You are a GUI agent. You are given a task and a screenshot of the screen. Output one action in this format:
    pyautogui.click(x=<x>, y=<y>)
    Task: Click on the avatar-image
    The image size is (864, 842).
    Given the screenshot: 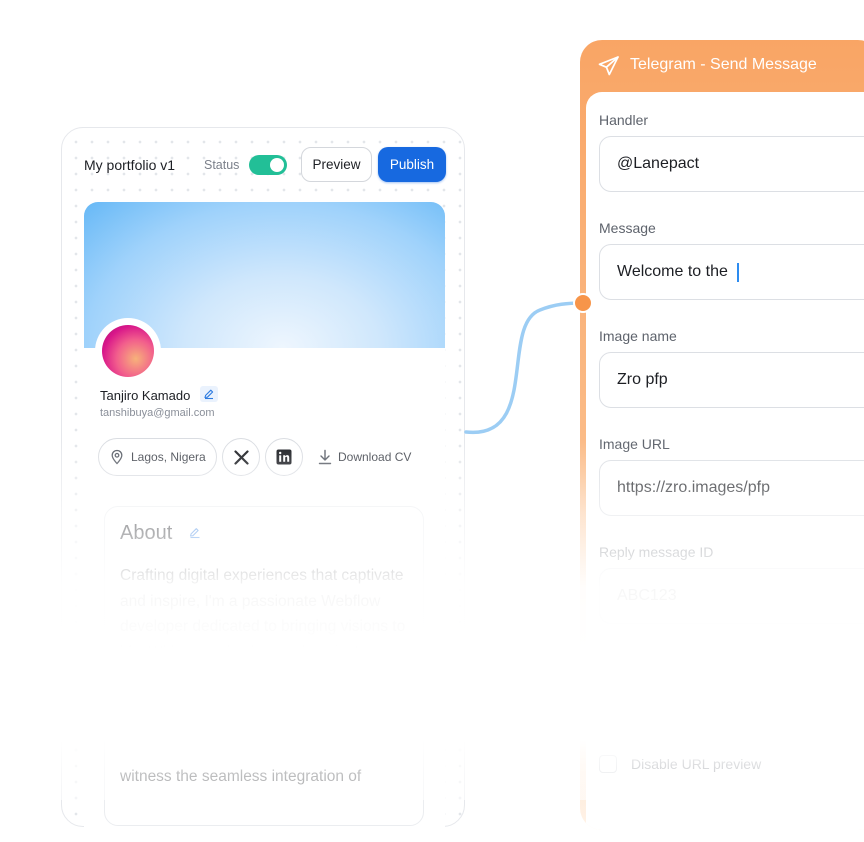 What is the action you would take?
    pyautogui.click(x=128, y=351)
    